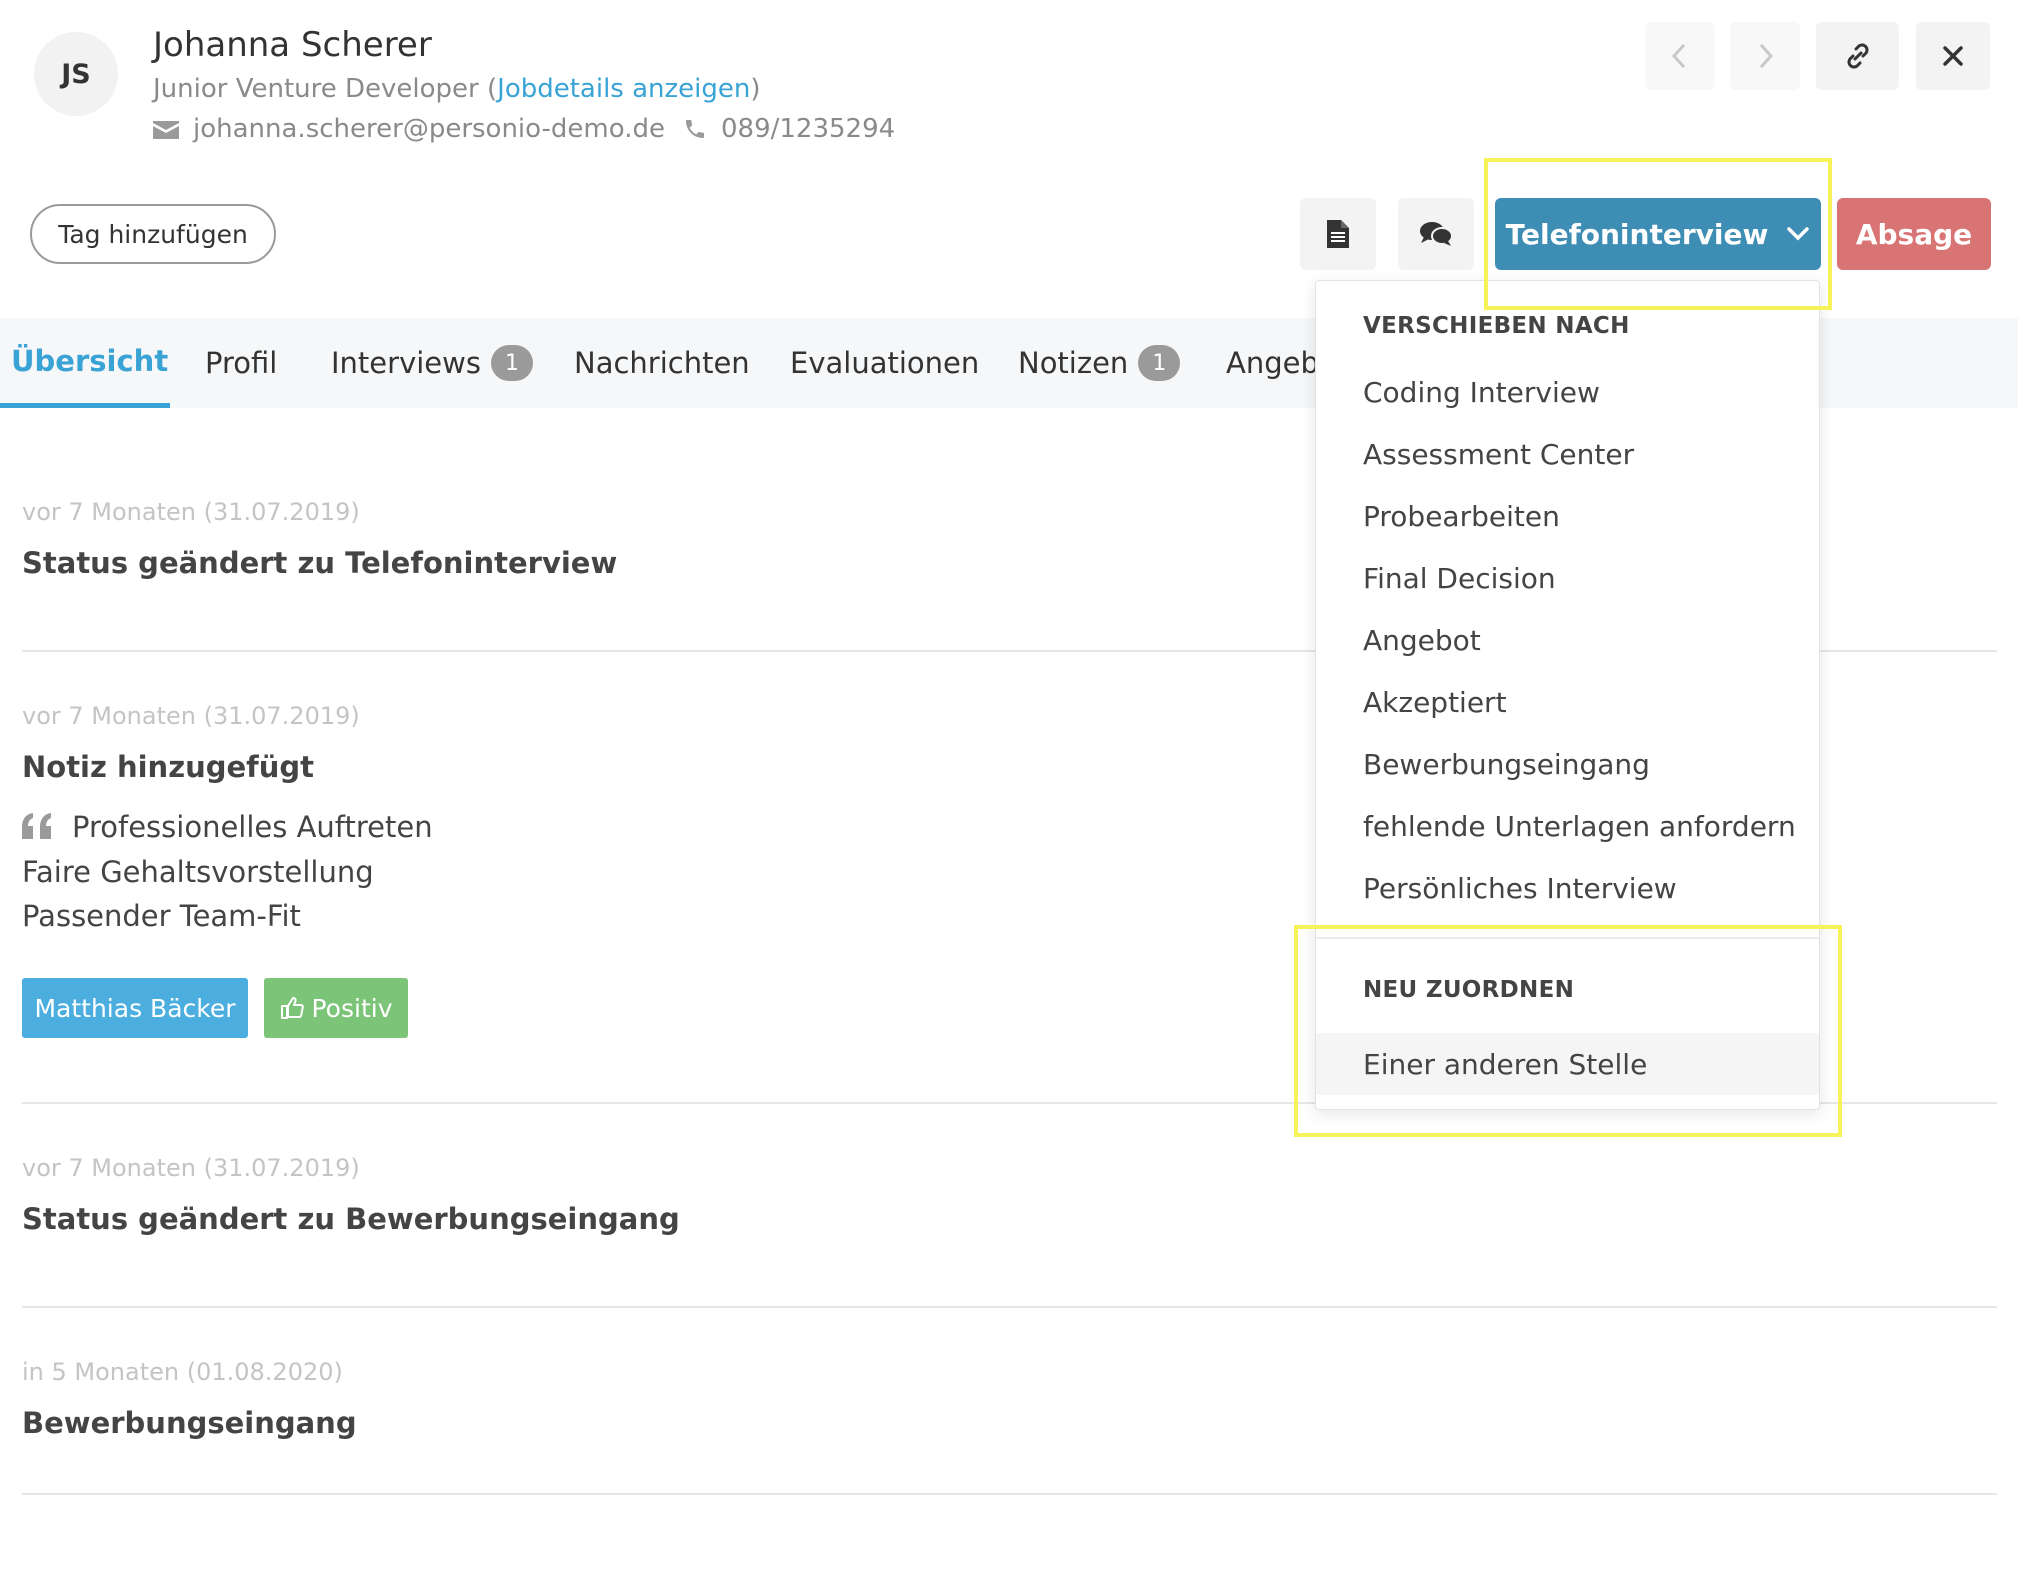 The image size is (2018, 1570). What do you see at coordinates (320, 563) in the screenshot?
I see `feed-title: Status geändert zu Telefoninterview` at bounding box center [320, 563].